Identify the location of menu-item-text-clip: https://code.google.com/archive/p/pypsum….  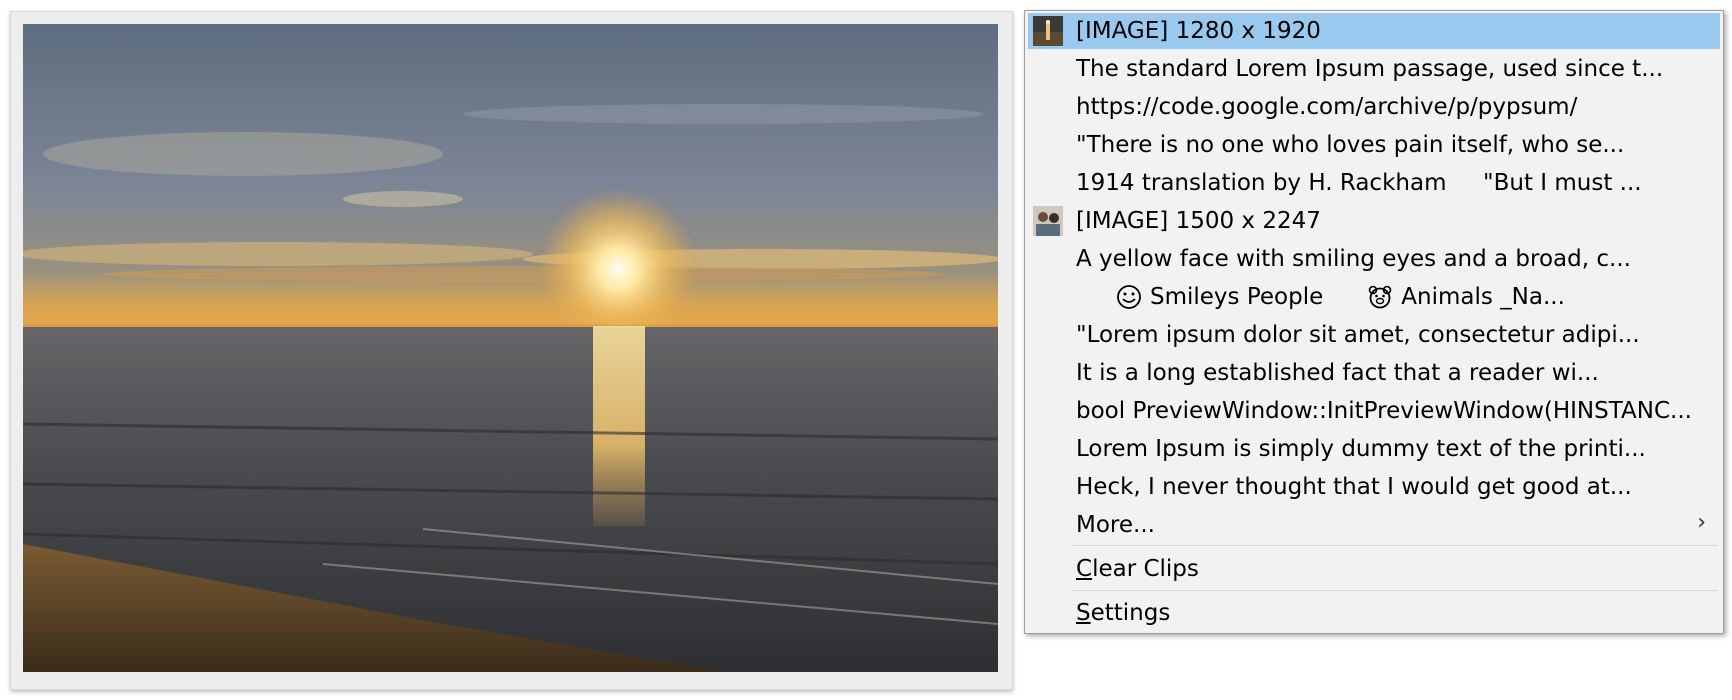
(1374, 107).